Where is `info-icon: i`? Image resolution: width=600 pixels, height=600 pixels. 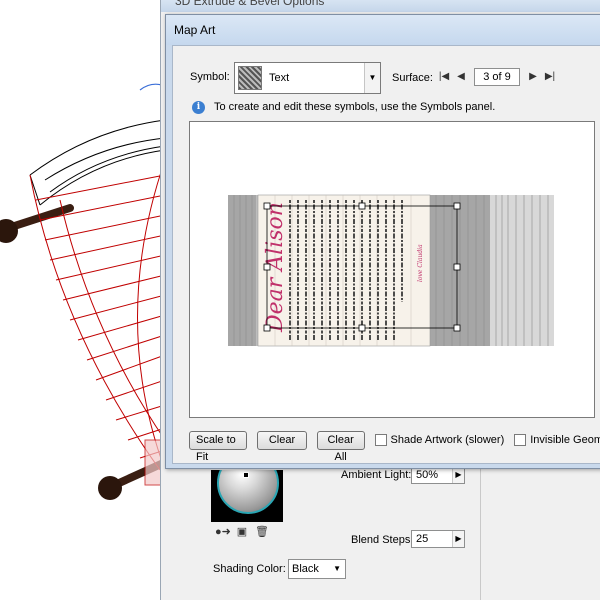 info-icon: i is located at coordinates (198, 107).